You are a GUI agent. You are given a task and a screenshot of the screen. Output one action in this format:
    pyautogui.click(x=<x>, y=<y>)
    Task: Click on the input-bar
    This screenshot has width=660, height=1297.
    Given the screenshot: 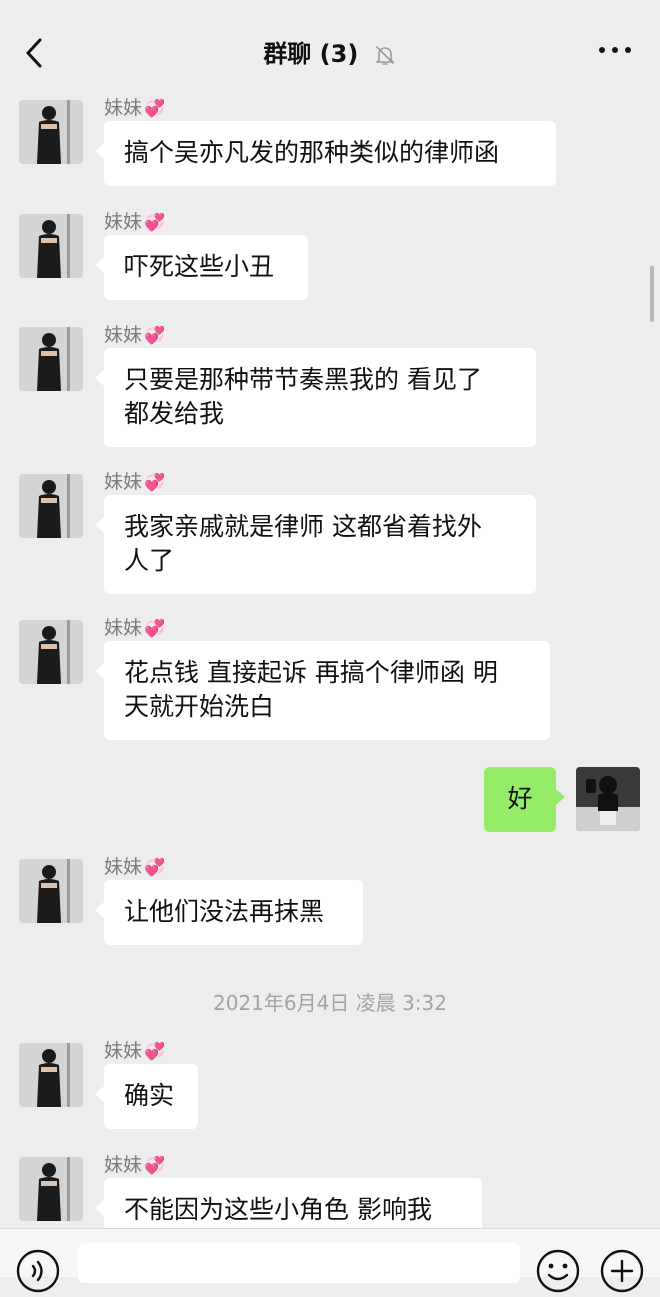 What is the action you would take?
    pyautogui.click(x=330, y=1260)
    